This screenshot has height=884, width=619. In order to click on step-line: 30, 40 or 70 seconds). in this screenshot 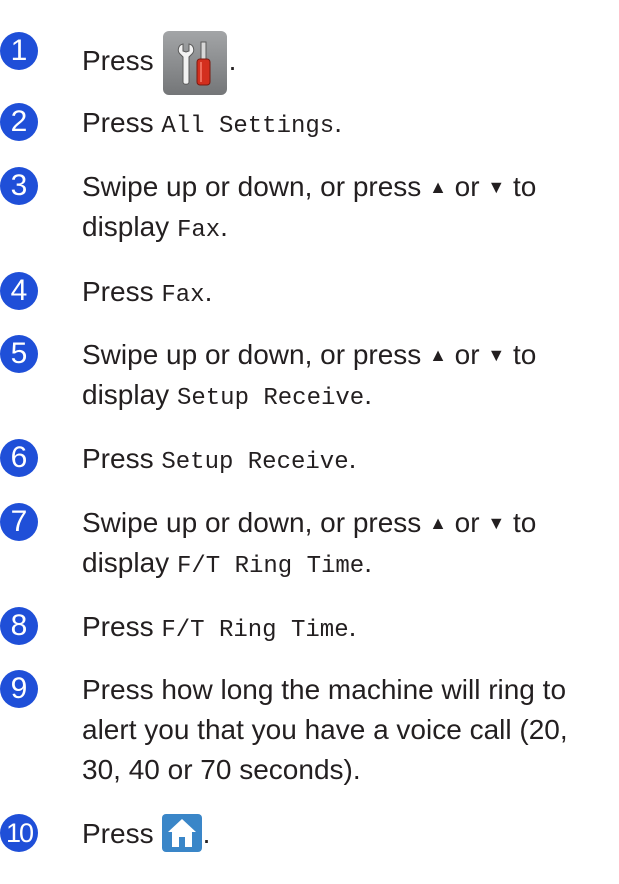, I will do `click(221, 769)`.